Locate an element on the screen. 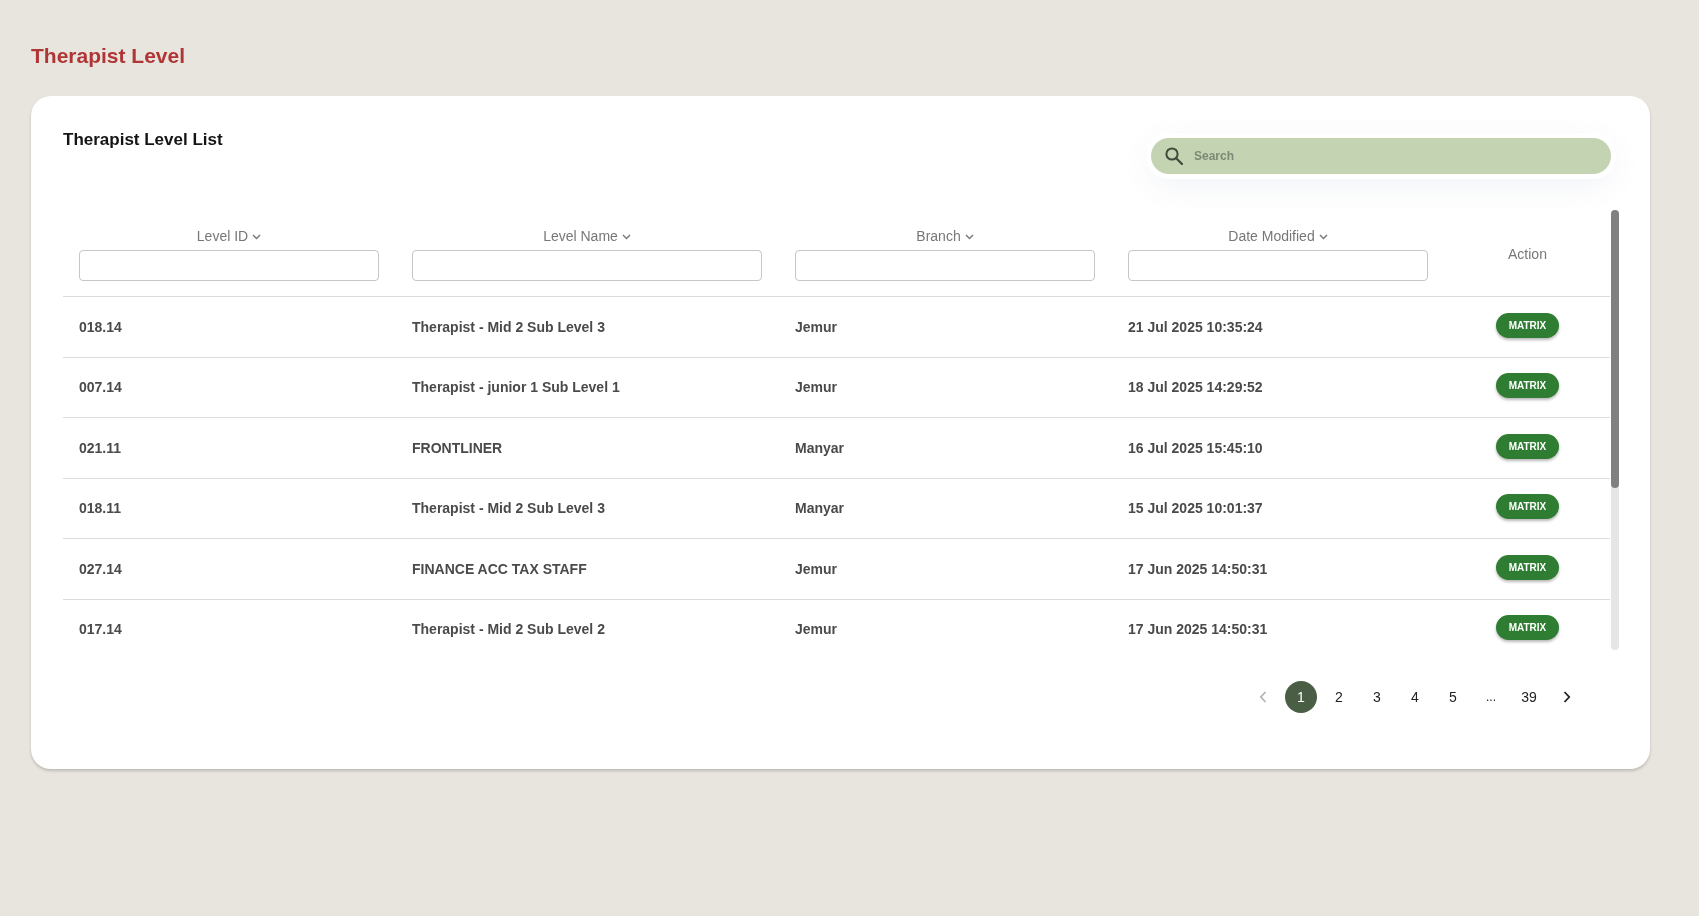  table-cell: 018.11 is located at coordinates (100, 508).